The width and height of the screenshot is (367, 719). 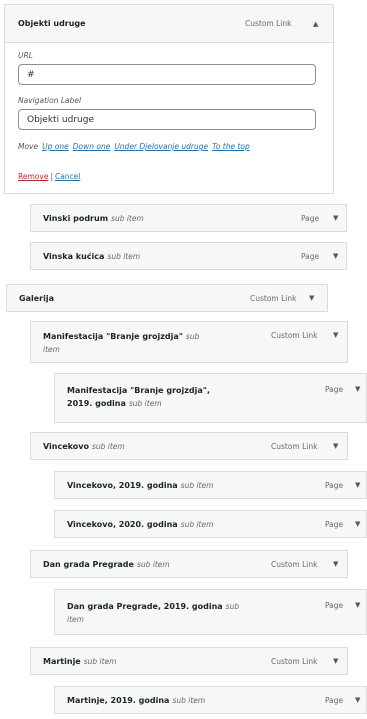 I want to click on move-down-one-link: Down one, so click(x=92, y=146).